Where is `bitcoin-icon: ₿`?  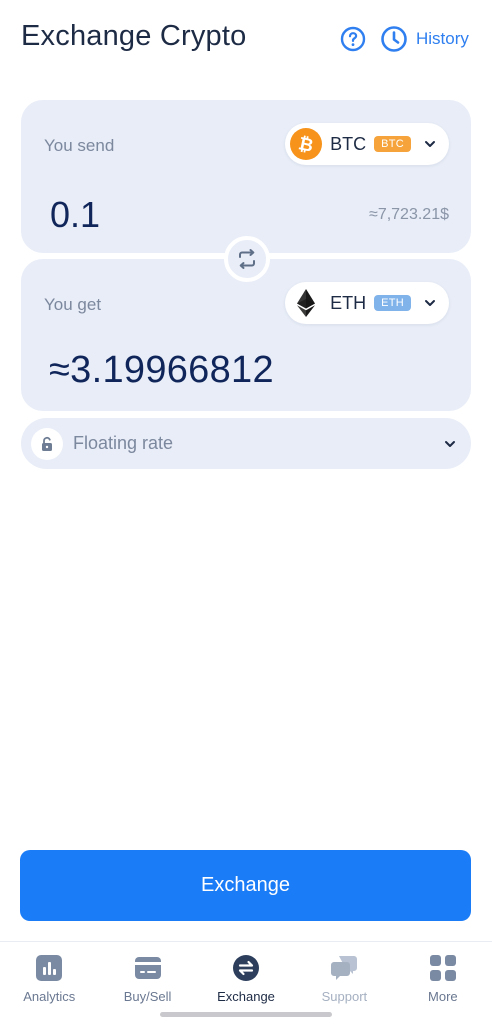 bitcoin-icon: ₿ is located at coordinates (306, 144).